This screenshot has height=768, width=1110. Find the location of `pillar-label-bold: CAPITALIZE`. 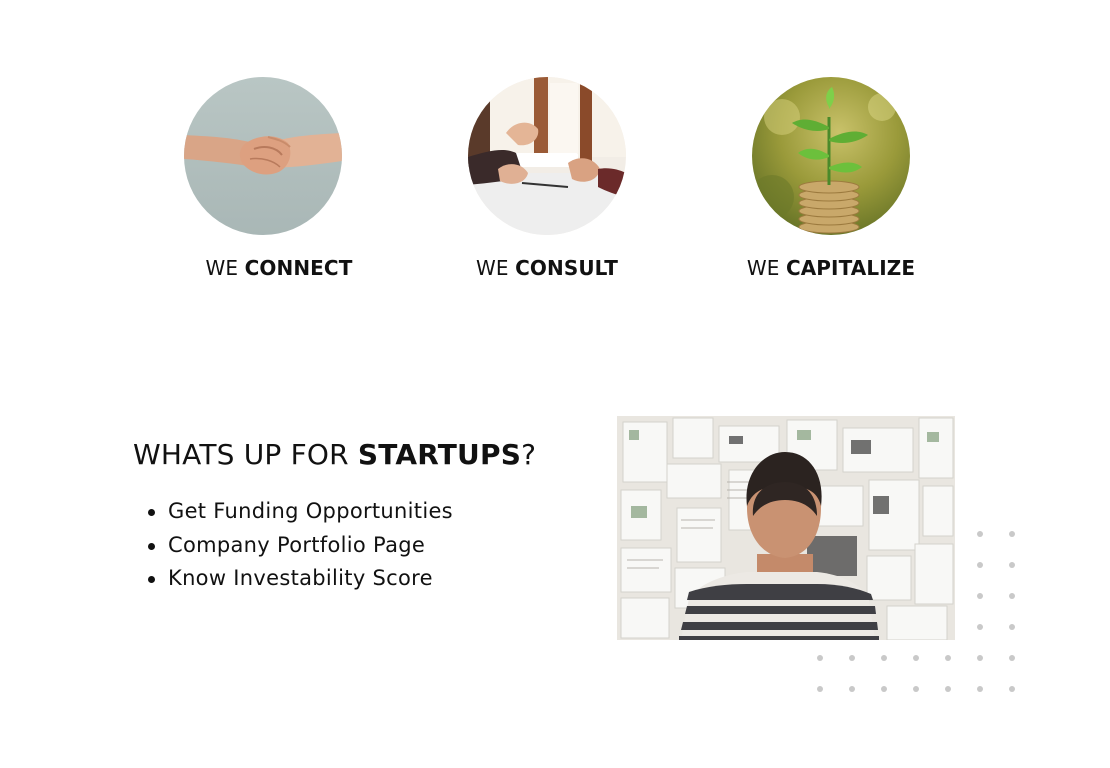

pillar-label-bold: CAPITALIZE is located at coordinates (850, 268).